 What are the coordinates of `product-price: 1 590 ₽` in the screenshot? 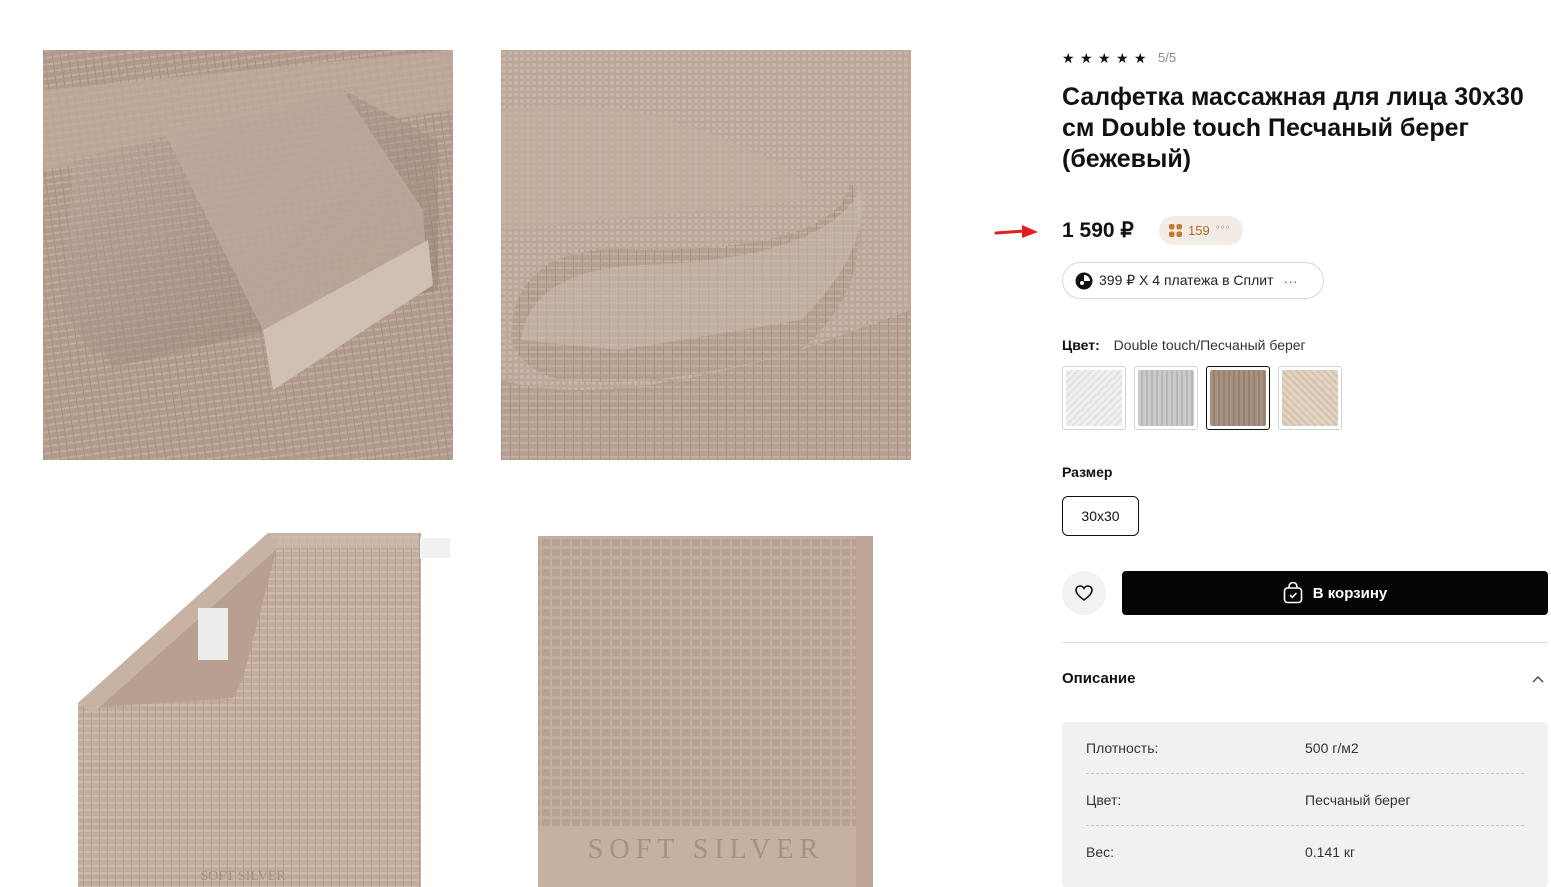 It's located at (1098, 230).